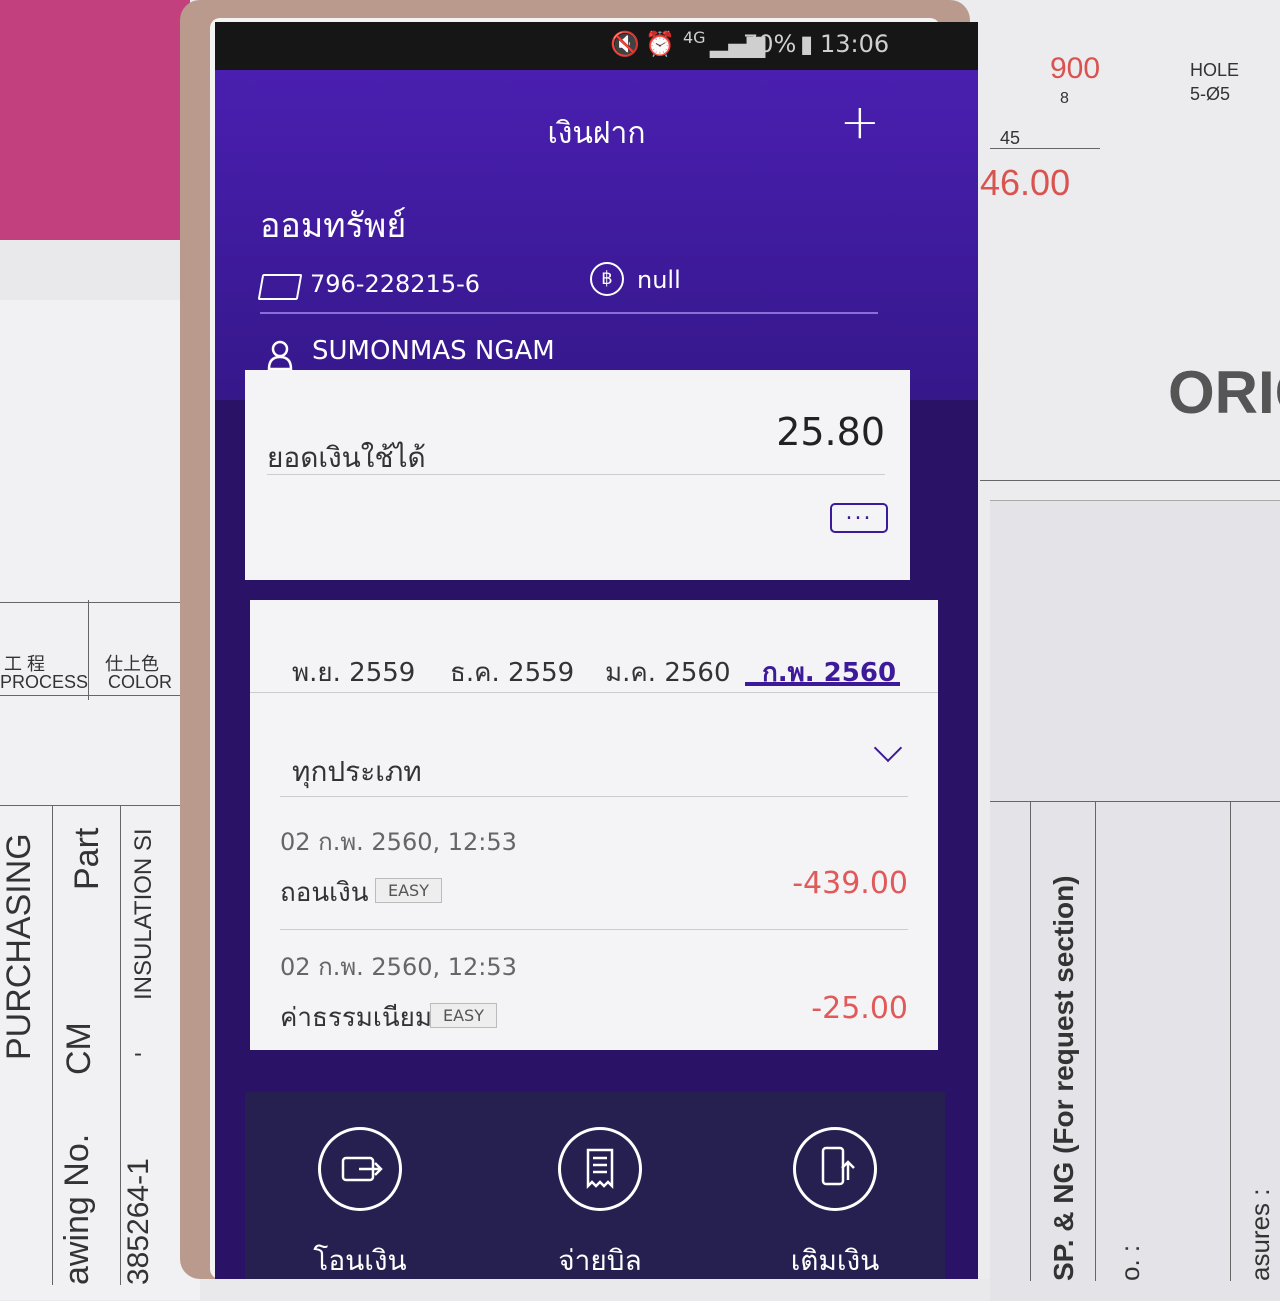 The width and height of the screenshot is (1280, 1301). Describe the element at coordinates (512, 672) in the screenshot. I see `tab-month-dec-2559: ธ.ค. 2559` at that location.